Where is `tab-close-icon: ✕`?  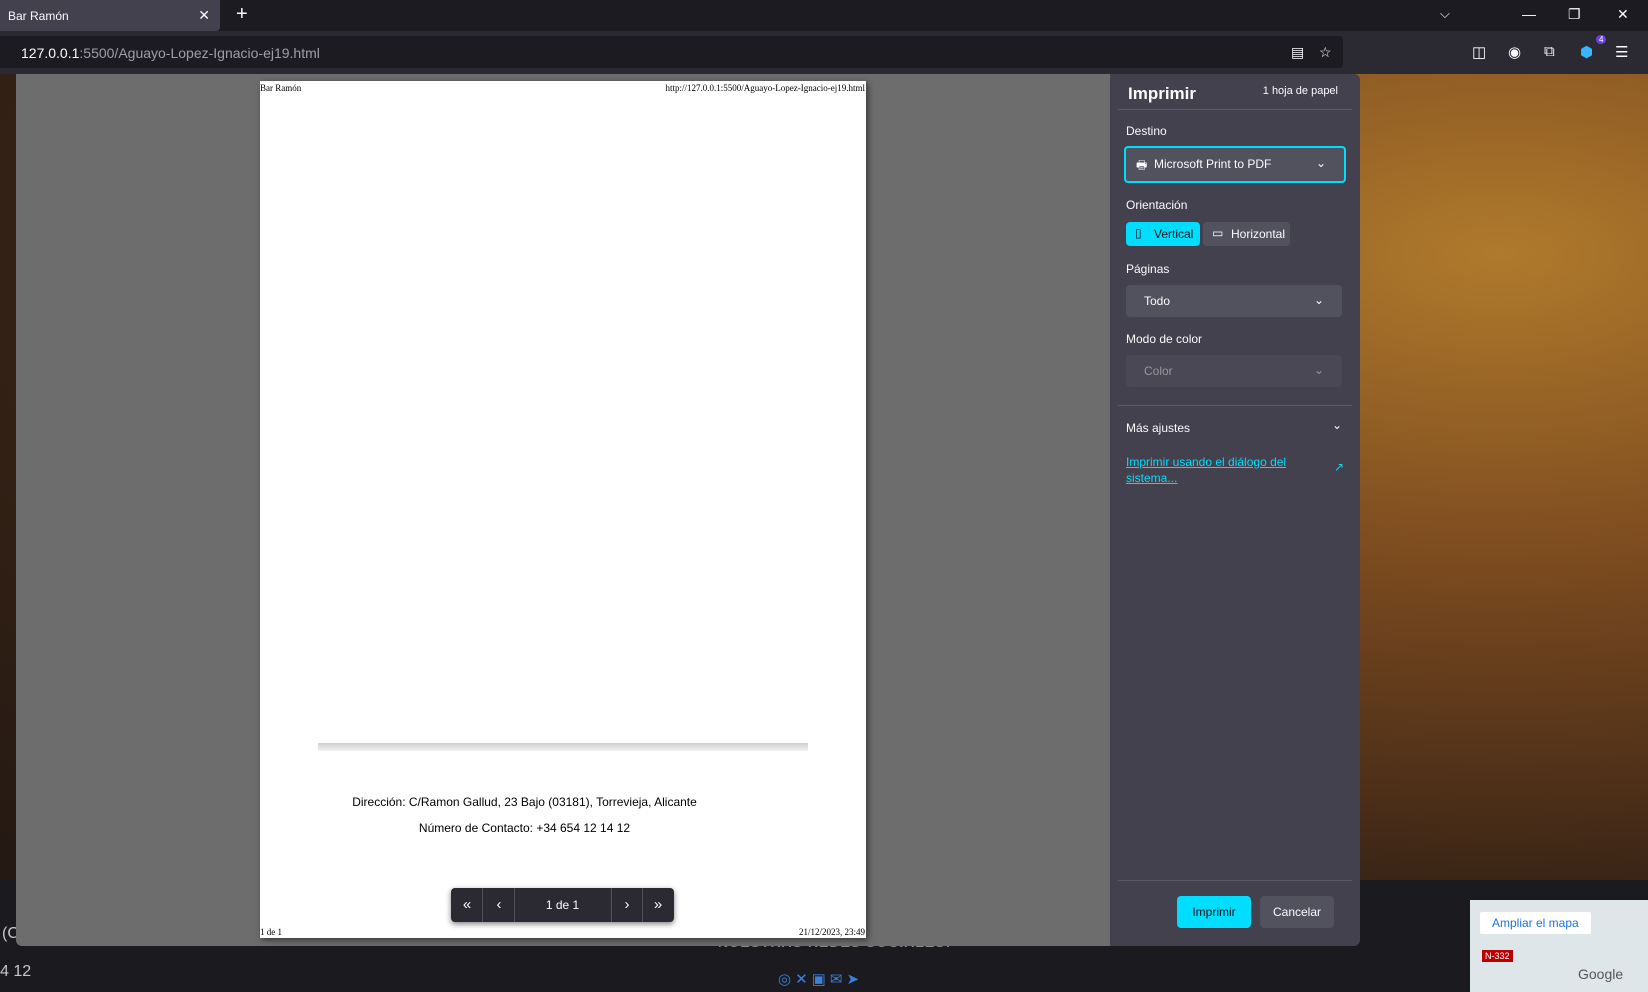 tab-close-icon: ✕ is located at coordinates (204, 15).